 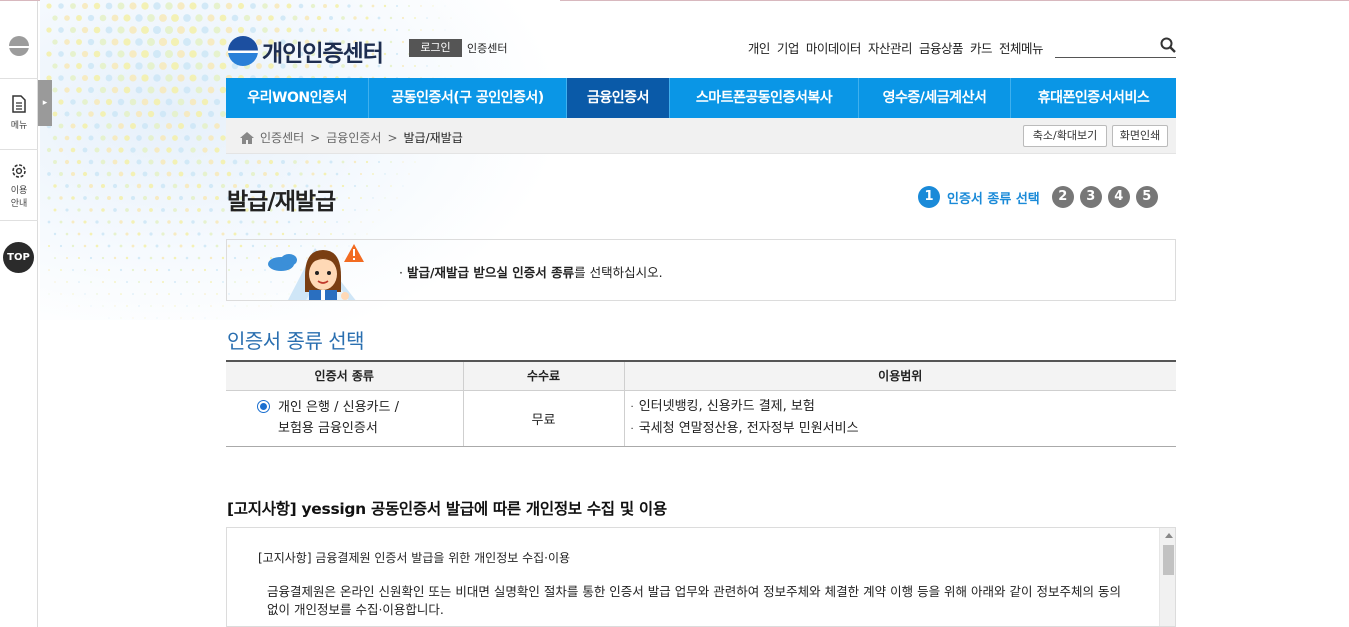 I want to click on quick-logo-icon, so click(x=19, y=47).